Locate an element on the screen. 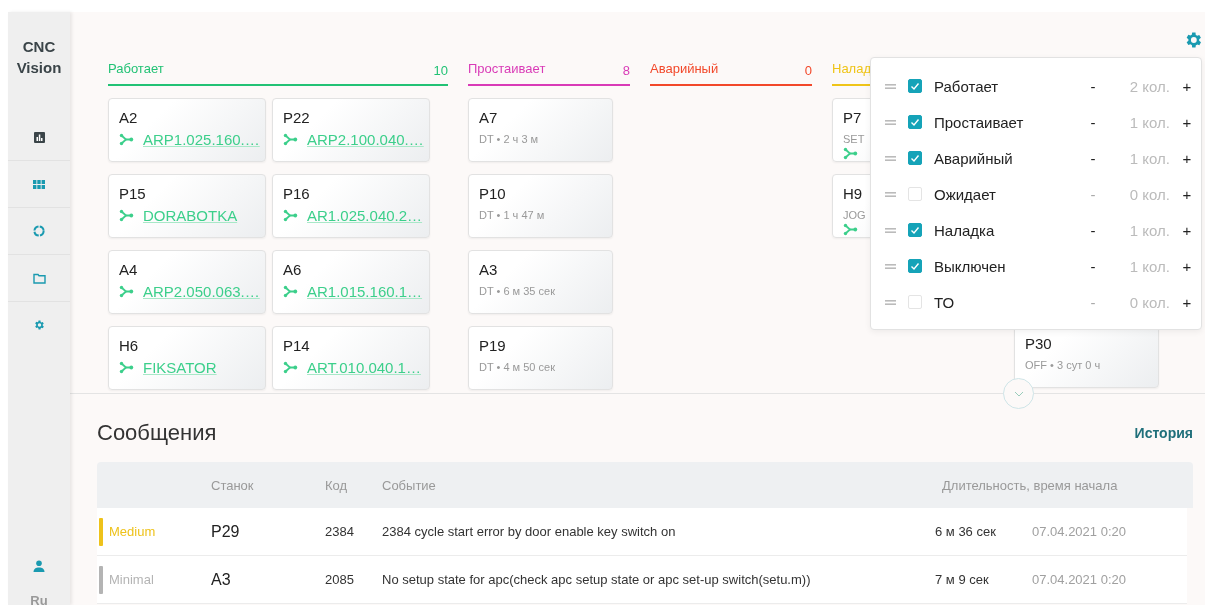 This screenshot has width=1205, height=605. table-cell-text: 7 м 9 сек is located at coordinates (962, 579).